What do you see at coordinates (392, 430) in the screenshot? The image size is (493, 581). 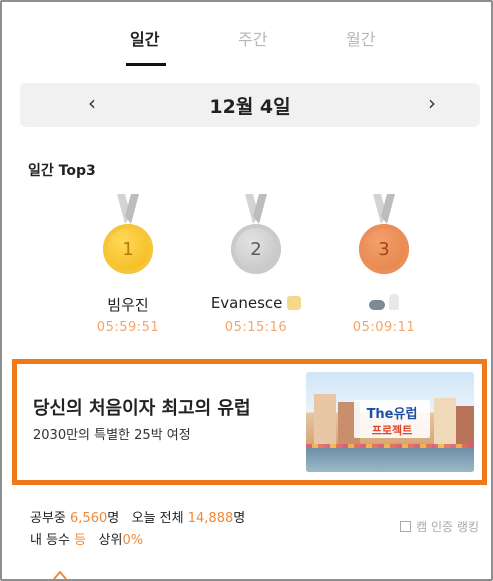 I see `ad-logo-line2: 프로젝트` at bounding box center [392, 430].